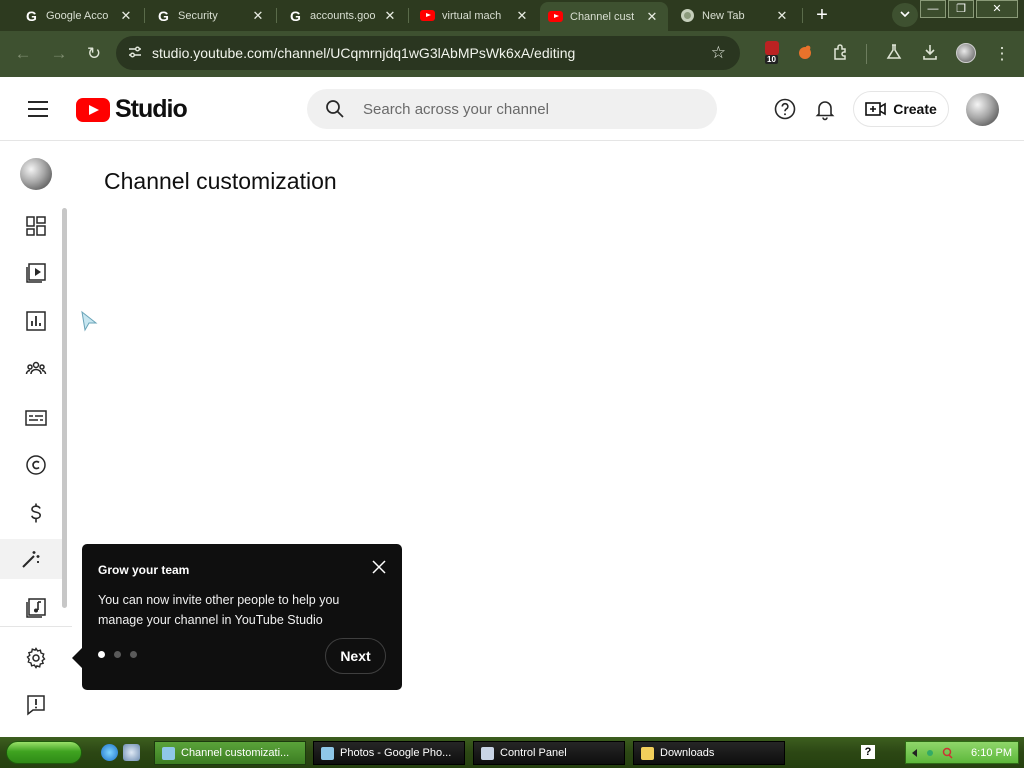  Describe the element at coordinates (997, 9) in the screenshot. I see `close-window-button: ✕` at that location.